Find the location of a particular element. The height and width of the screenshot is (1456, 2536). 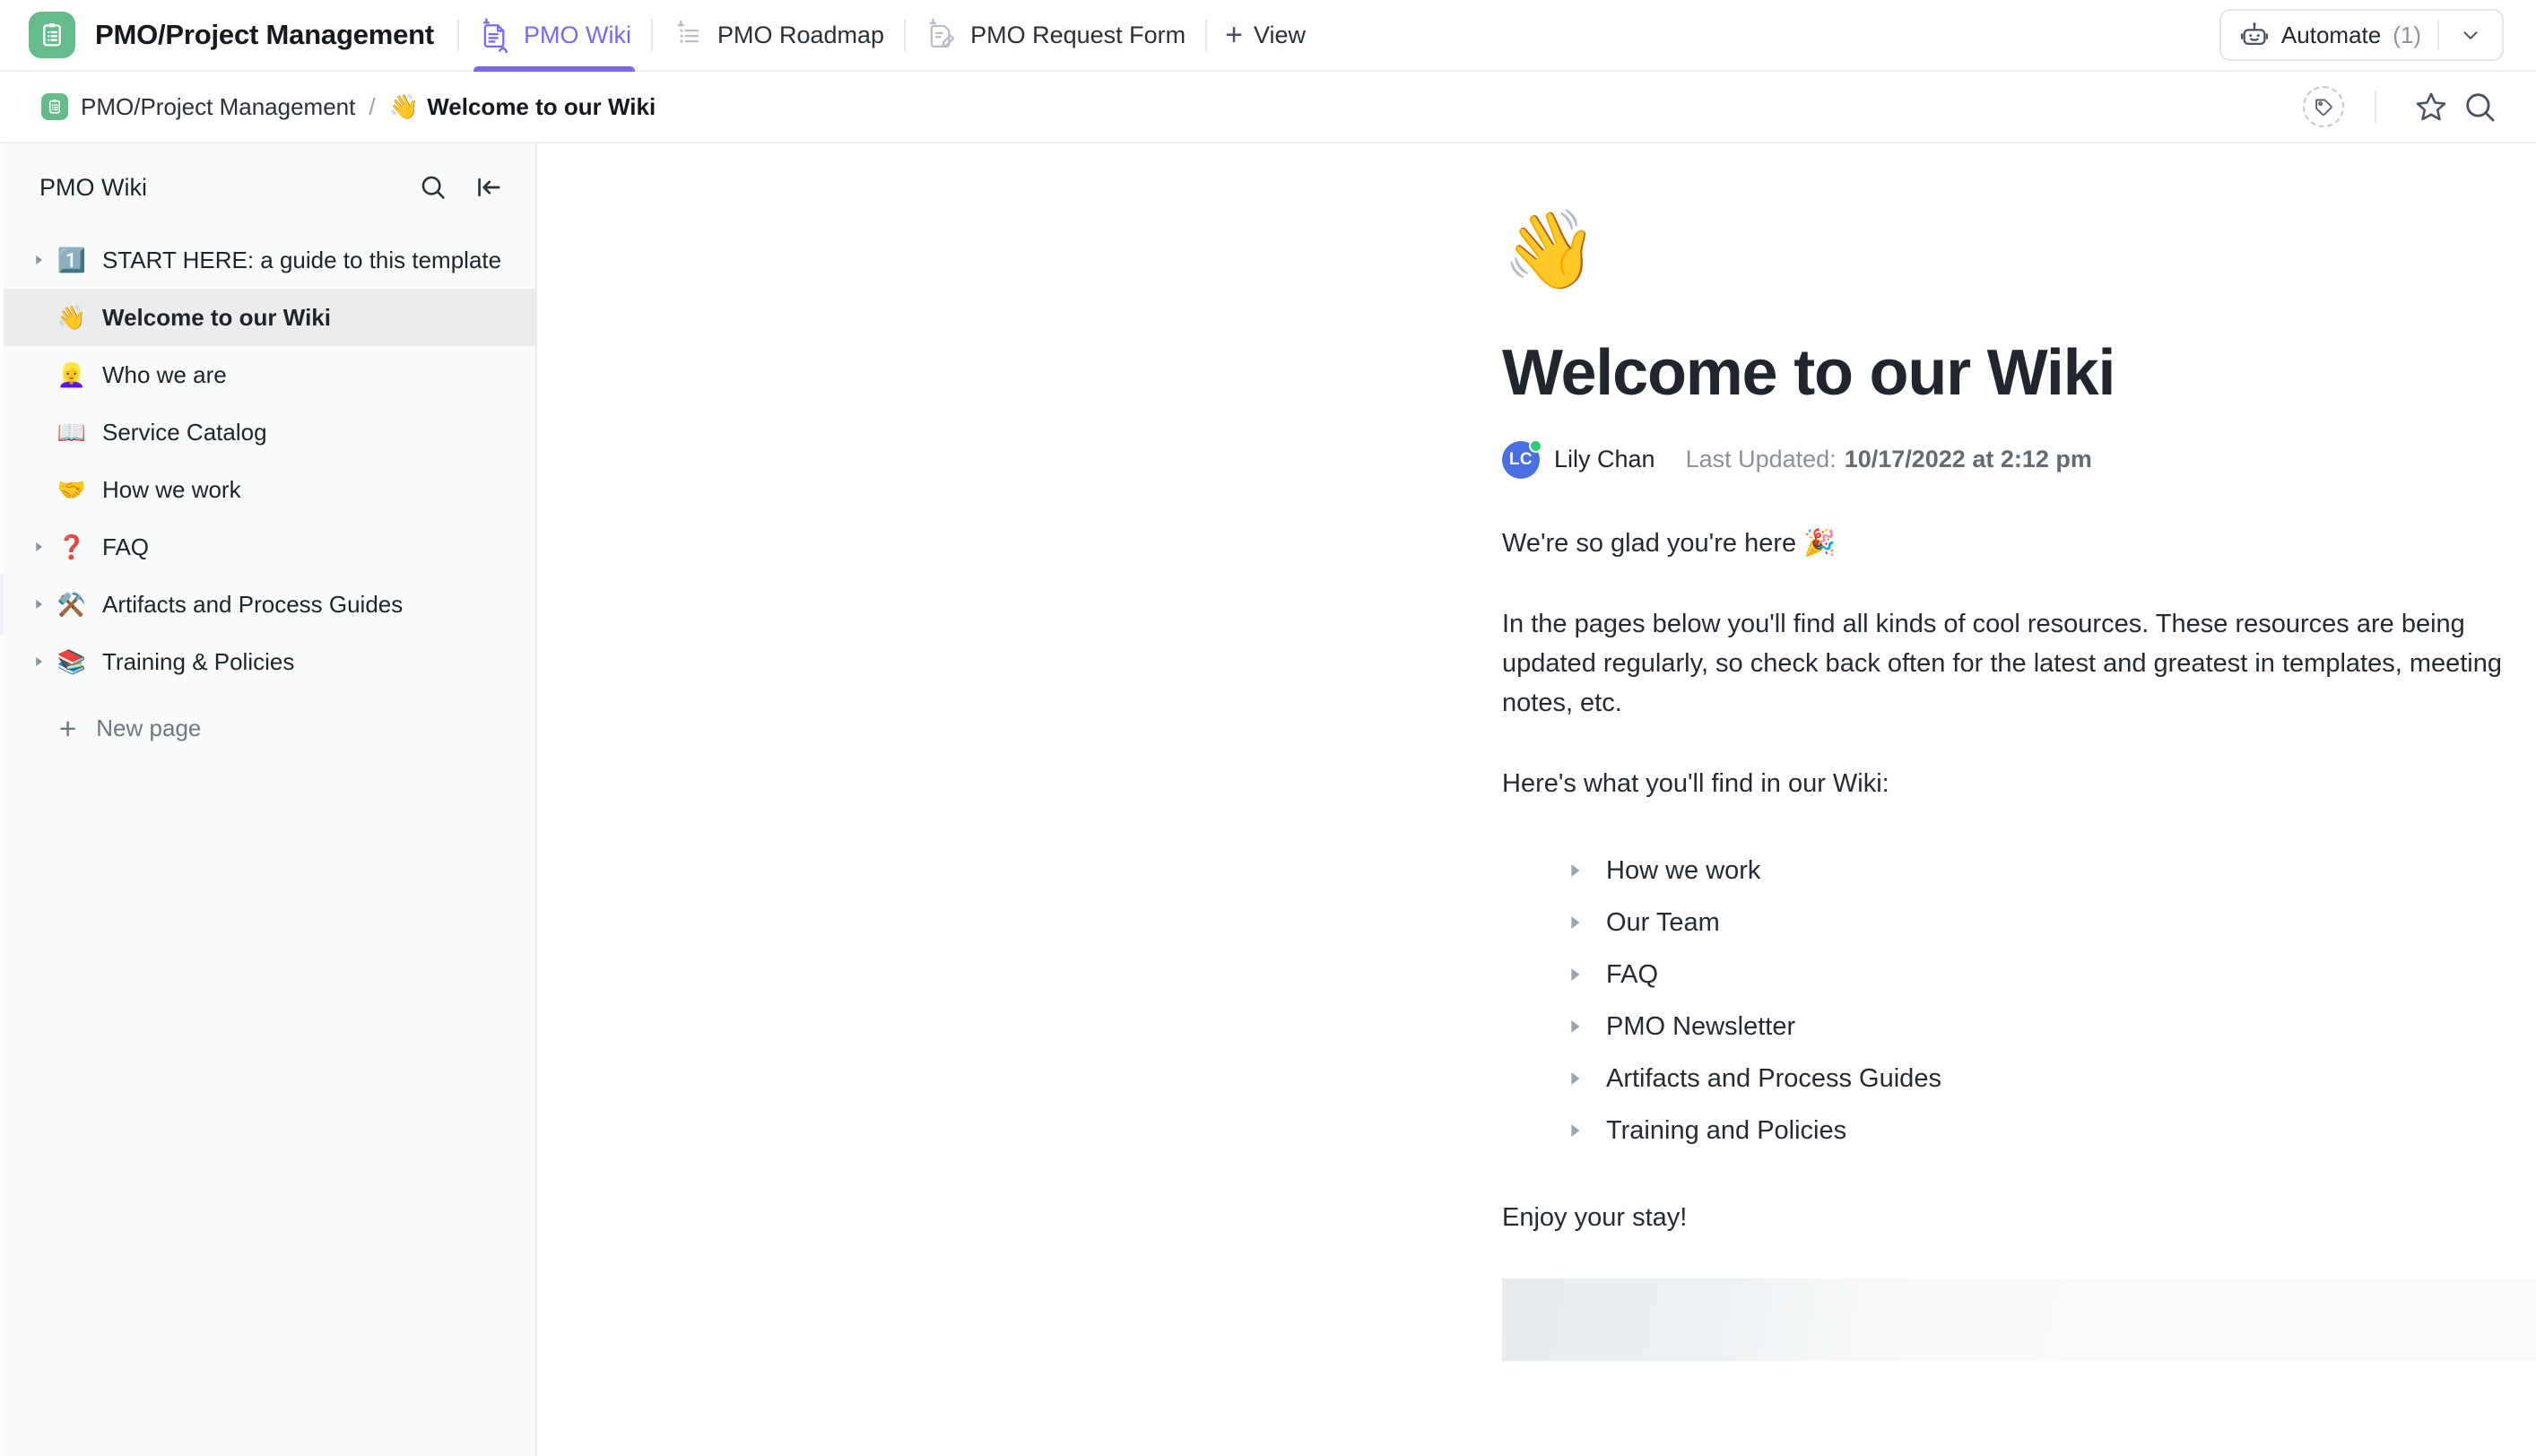

tab-pmo-request-form: PMO Request Form is located at coordinates (1054, 35).